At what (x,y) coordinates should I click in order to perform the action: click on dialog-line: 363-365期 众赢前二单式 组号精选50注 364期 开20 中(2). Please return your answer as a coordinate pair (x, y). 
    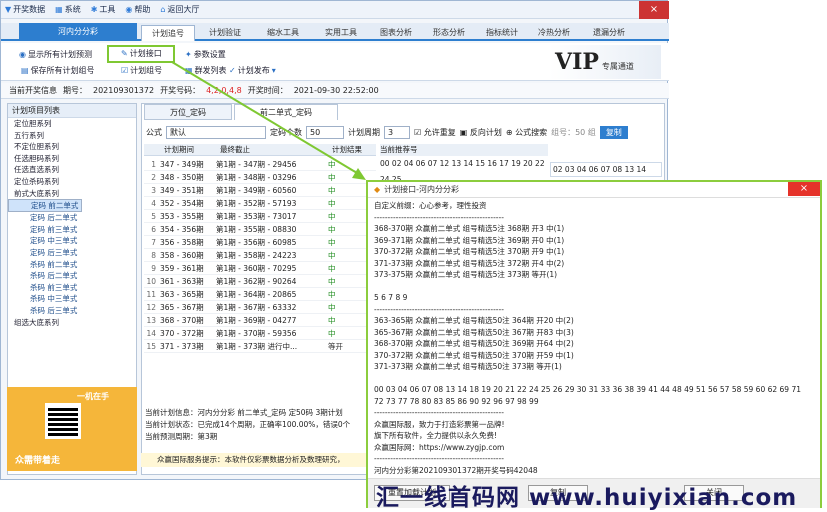
    Looking at the image, I should click on (474, 320).